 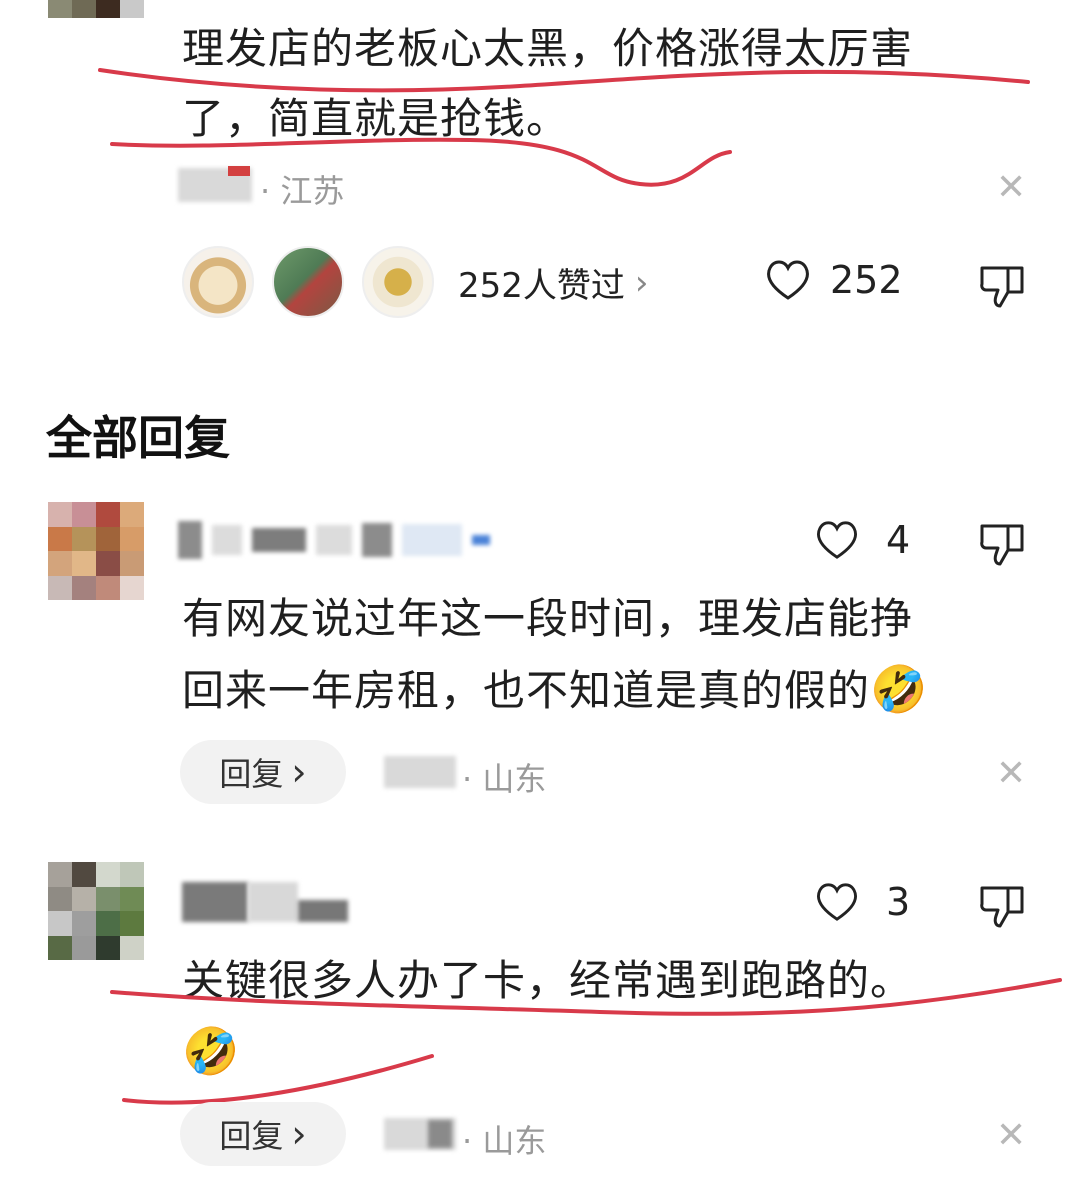 What do you see at coordinates (138, 438) in the screenshot?
I see `section-title: 全部回复` at bounding box center [138, 438].